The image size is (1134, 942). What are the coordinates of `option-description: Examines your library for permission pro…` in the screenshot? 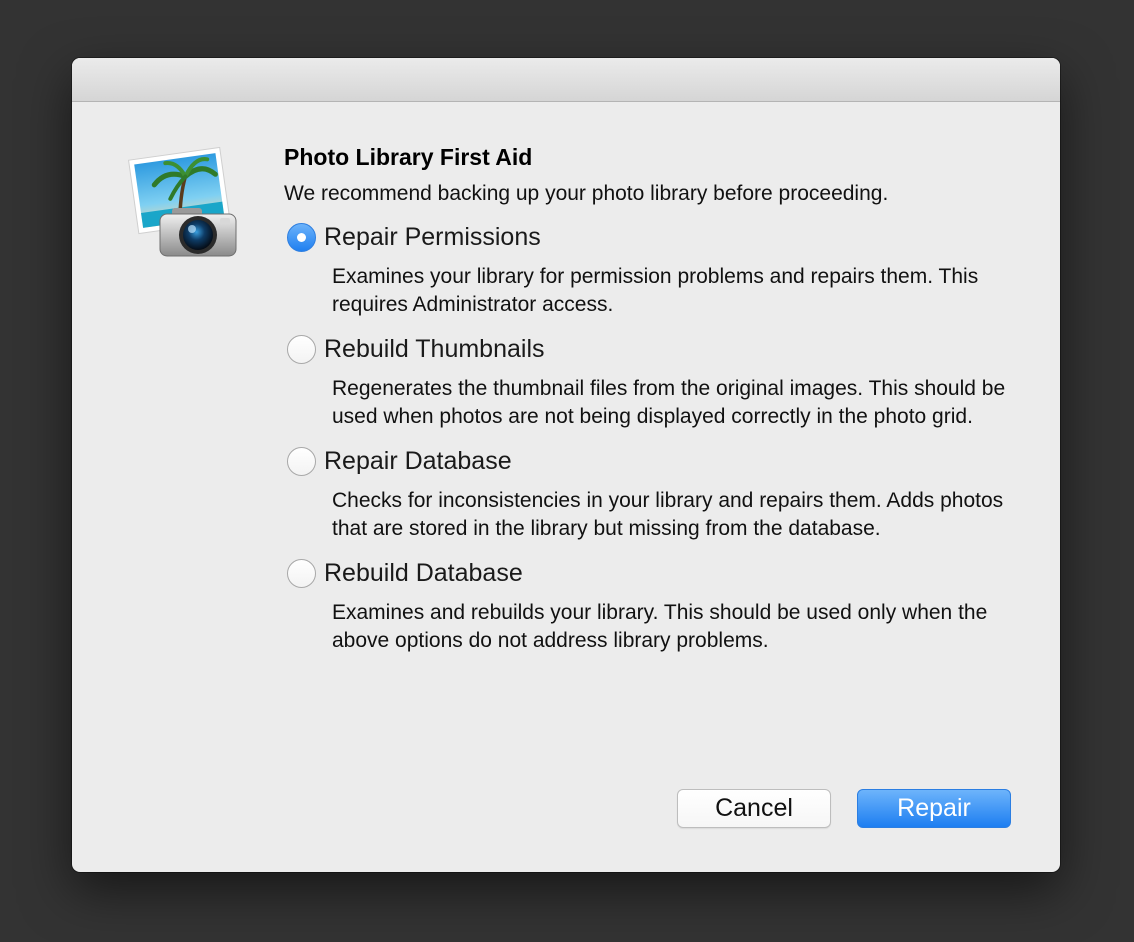 It's located at (655, 290).